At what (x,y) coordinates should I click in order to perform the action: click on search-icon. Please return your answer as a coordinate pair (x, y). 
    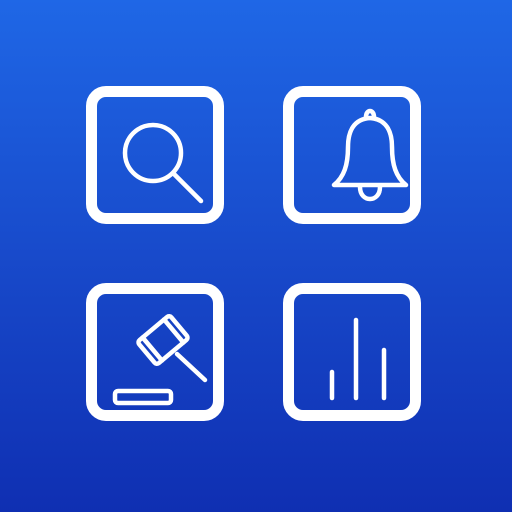
    Looking at the image, I should click on (163, 163).